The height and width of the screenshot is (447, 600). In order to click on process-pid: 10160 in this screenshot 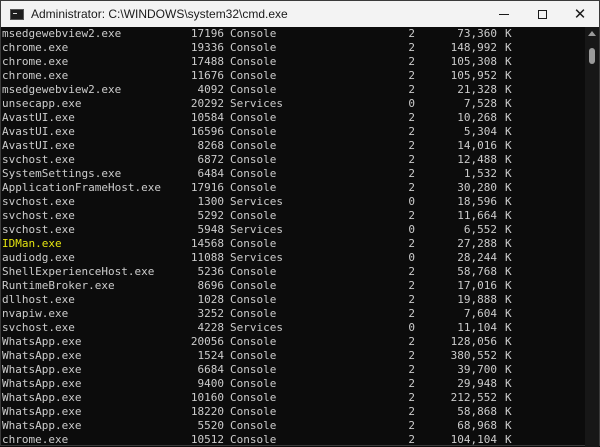, I will do `click(207, 397)`.